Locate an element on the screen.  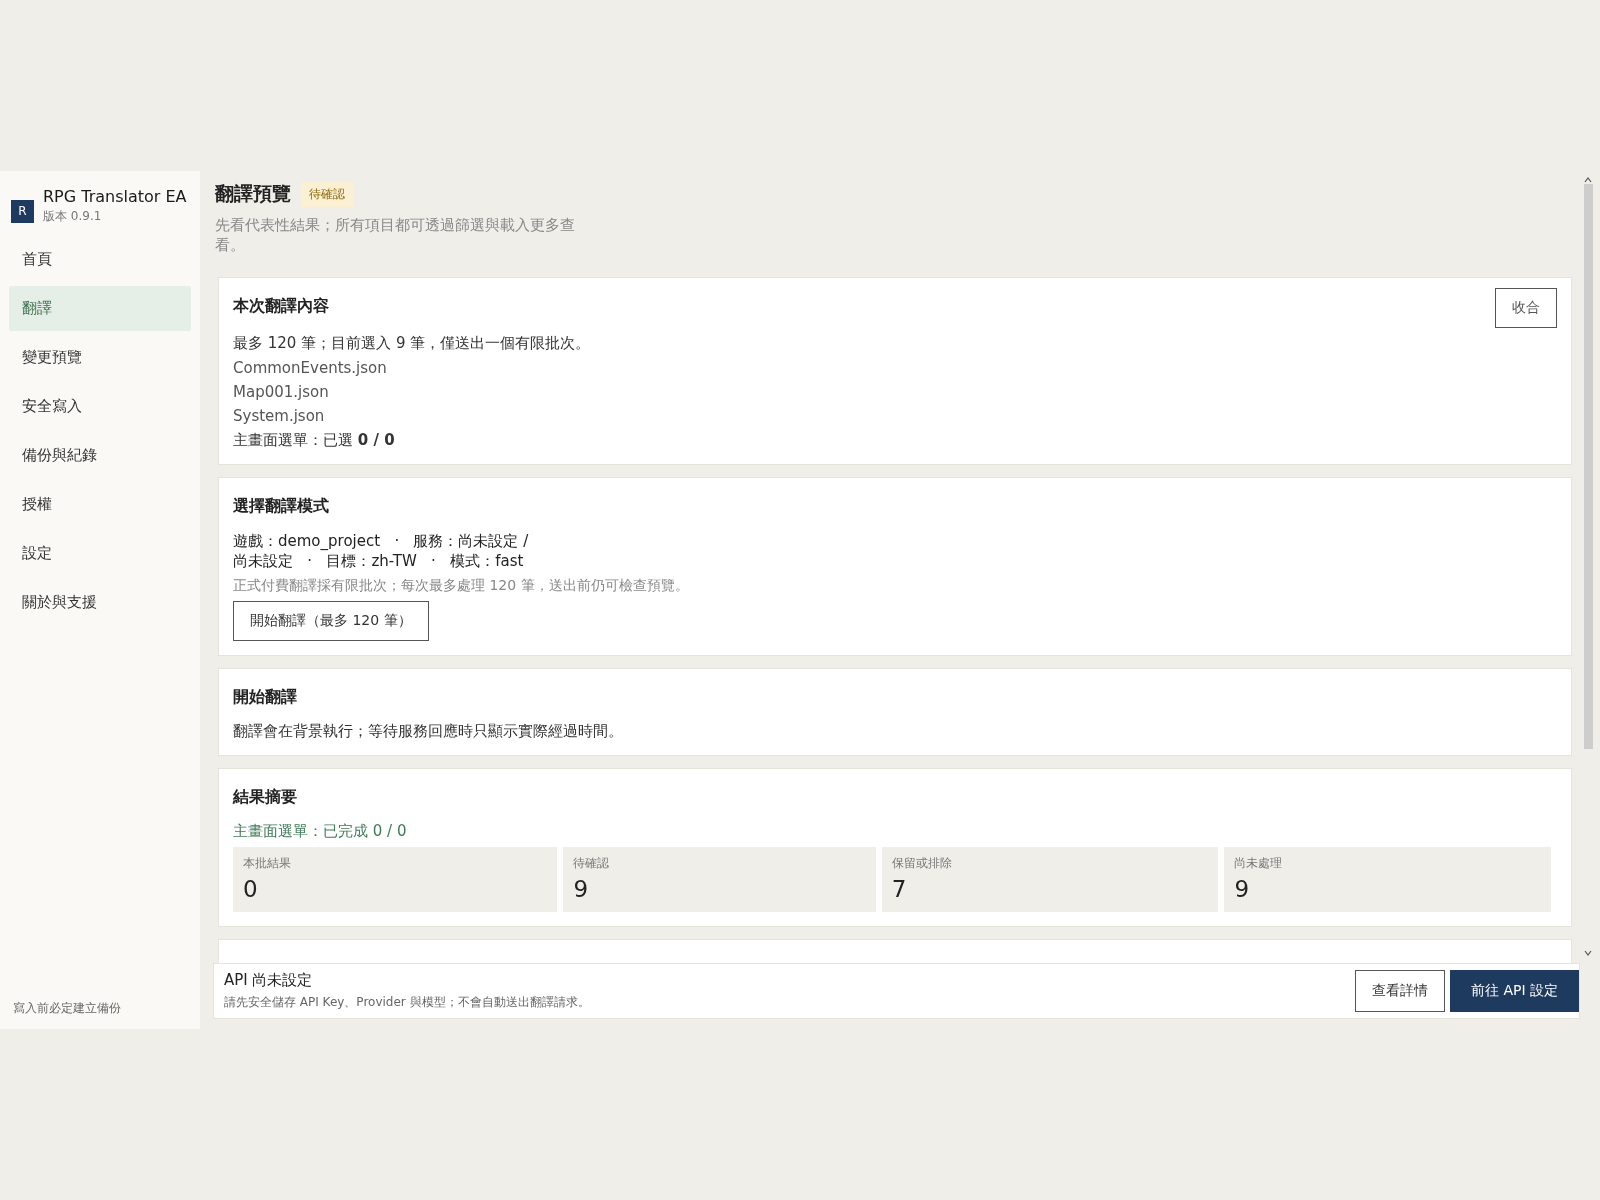
card-title: 結果摘要 is located at coordinates (265, 797).